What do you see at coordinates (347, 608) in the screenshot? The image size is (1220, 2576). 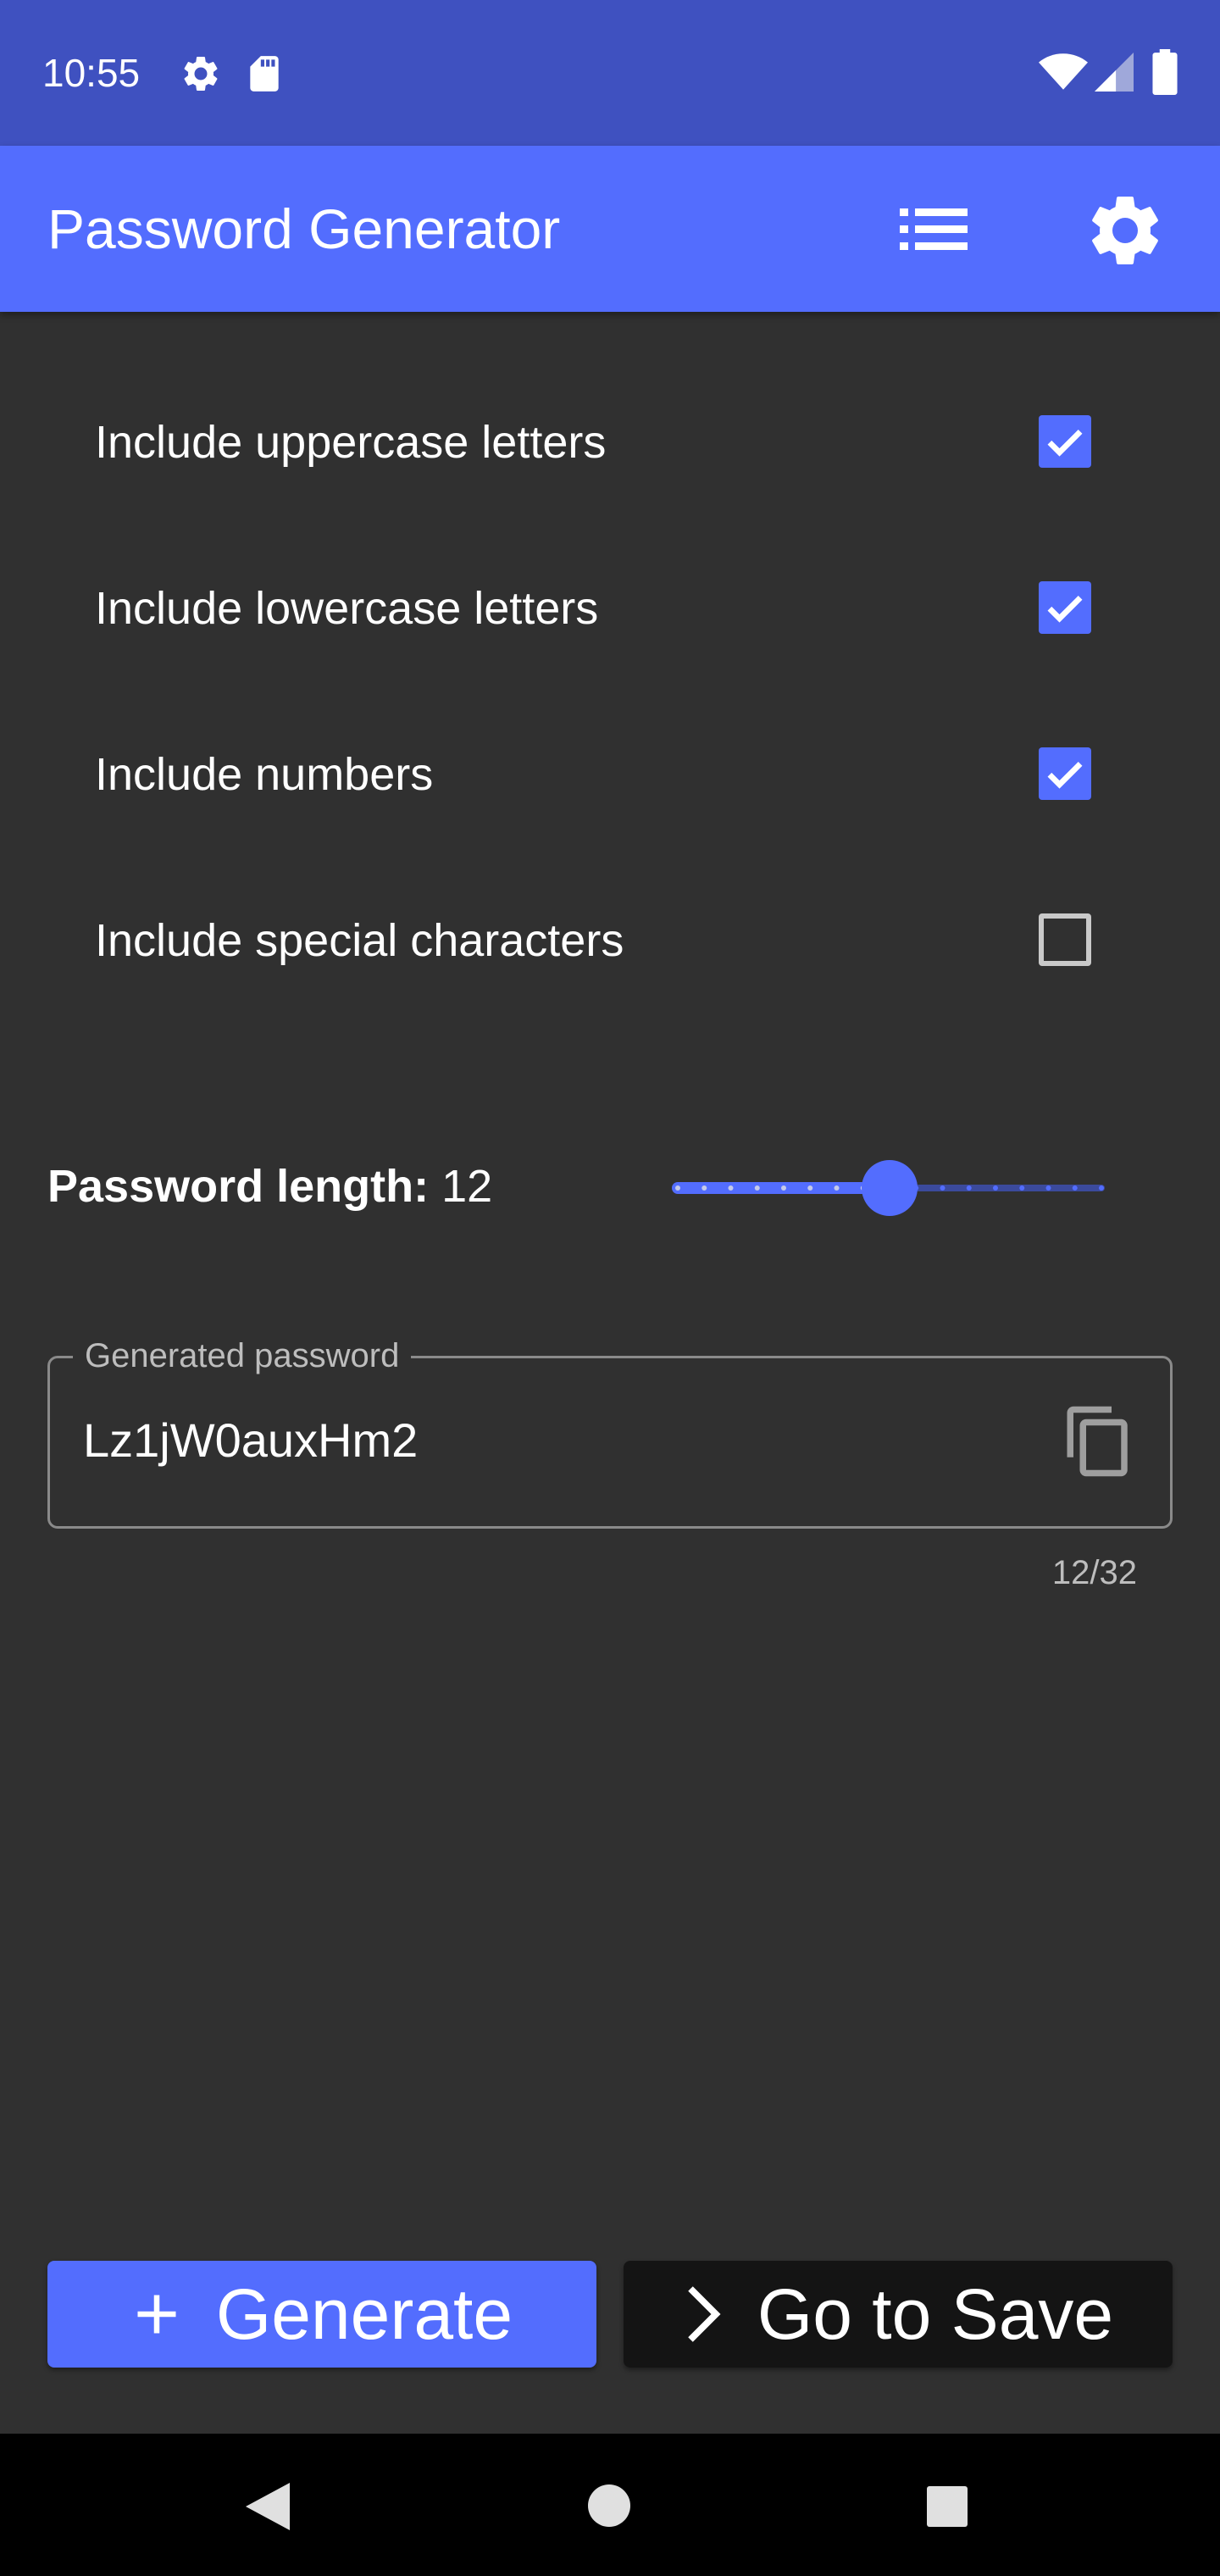 I see `option-label: Include lowercase letters` at bounding box center [347, 608].